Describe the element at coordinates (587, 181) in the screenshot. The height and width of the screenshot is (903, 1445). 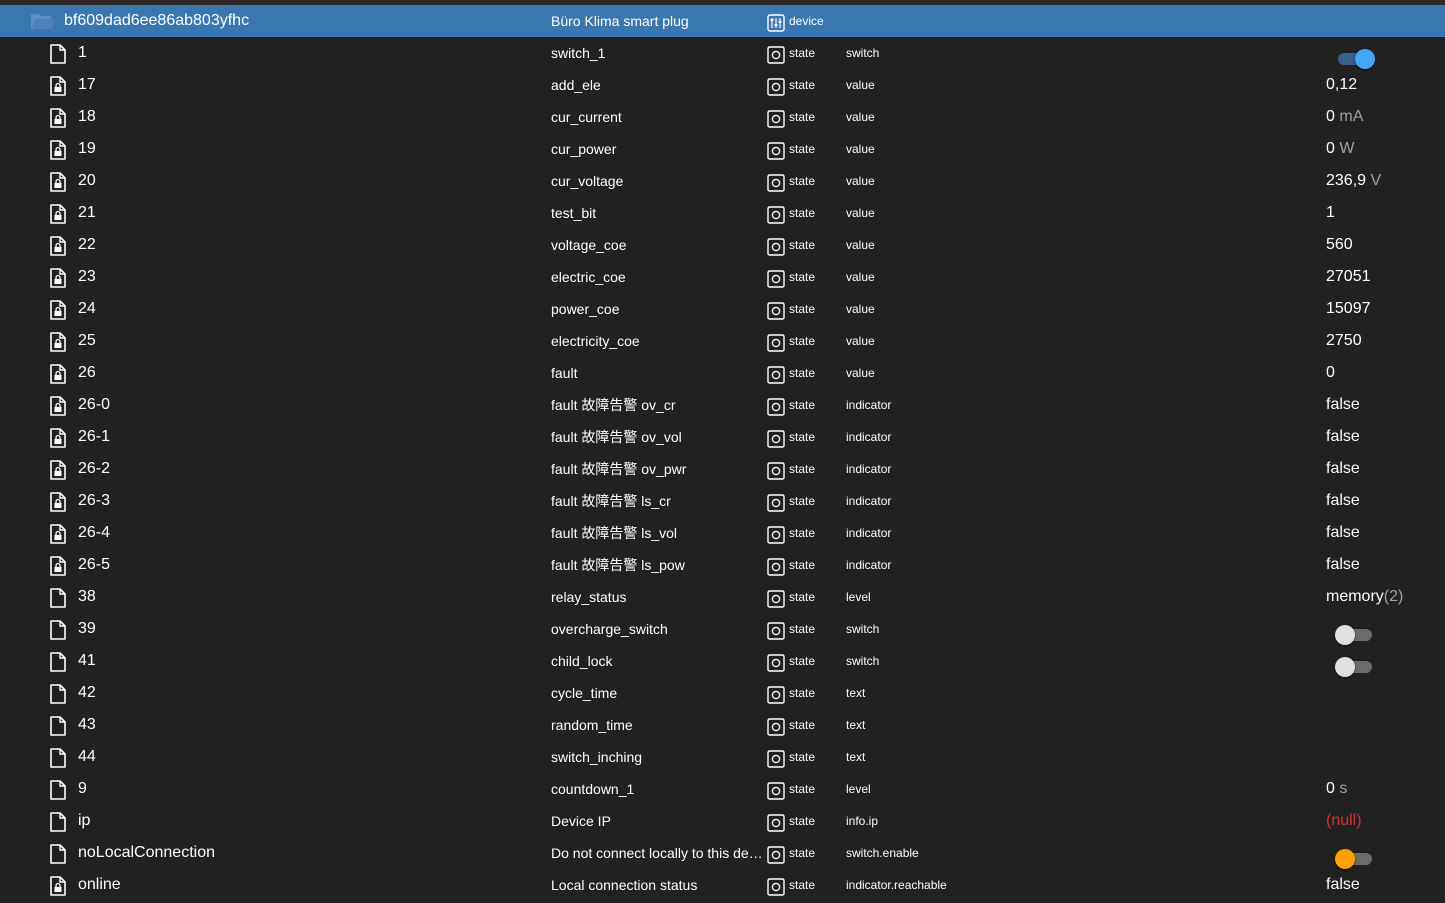
I see `object-name: cur_voltage` at that location.